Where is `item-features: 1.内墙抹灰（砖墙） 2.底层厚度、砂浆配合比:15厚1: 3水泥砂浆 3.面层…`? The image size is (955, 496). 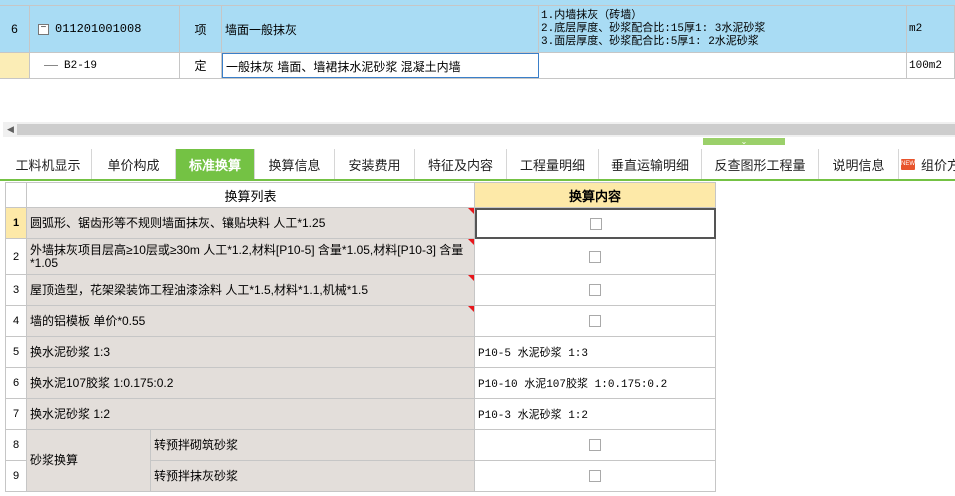 item-features: 1.内墙抹灰（砖墙） 2.底层厚度、砂浆配合比:15厚1: 3水泥砂浆 3.面层… is located at coordinates (723, 29).